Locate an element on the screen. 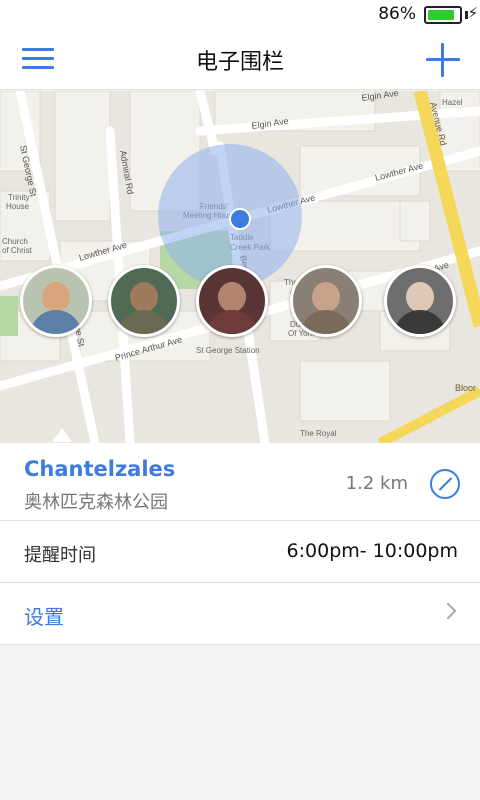 This screenshot has height=800, width=480. svg-text: Bloor is located at coordinates (465, 388).